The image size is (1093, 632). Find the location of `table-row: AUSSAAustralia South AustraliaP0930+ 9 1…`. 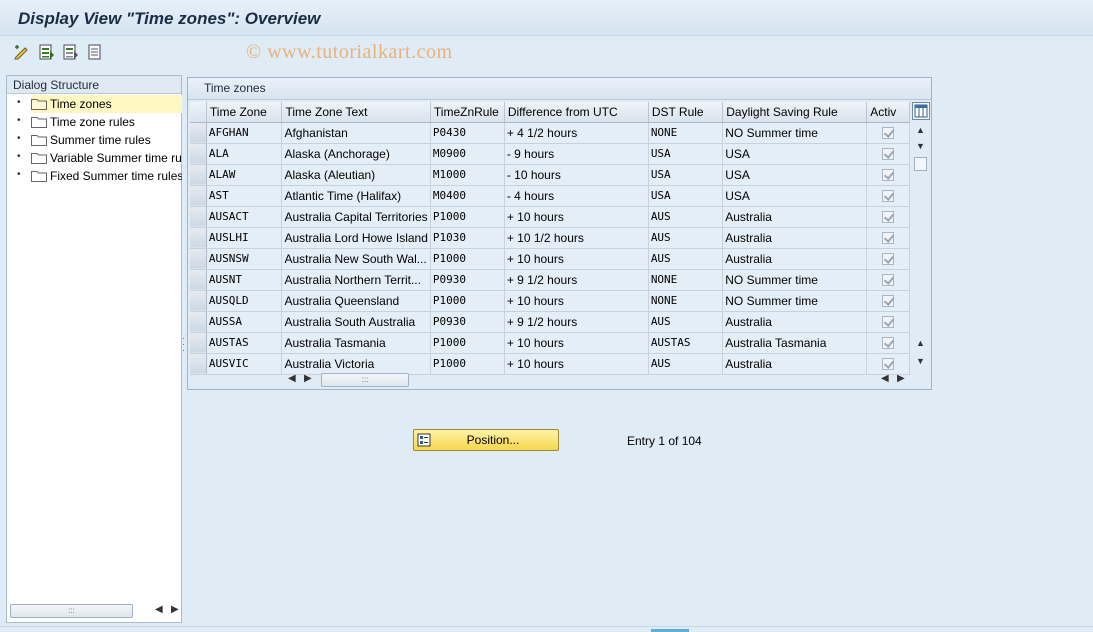

table-row: AUSSAAustralia South AustraliaP0930+ 9 1… is located at coordinates (550, 321).